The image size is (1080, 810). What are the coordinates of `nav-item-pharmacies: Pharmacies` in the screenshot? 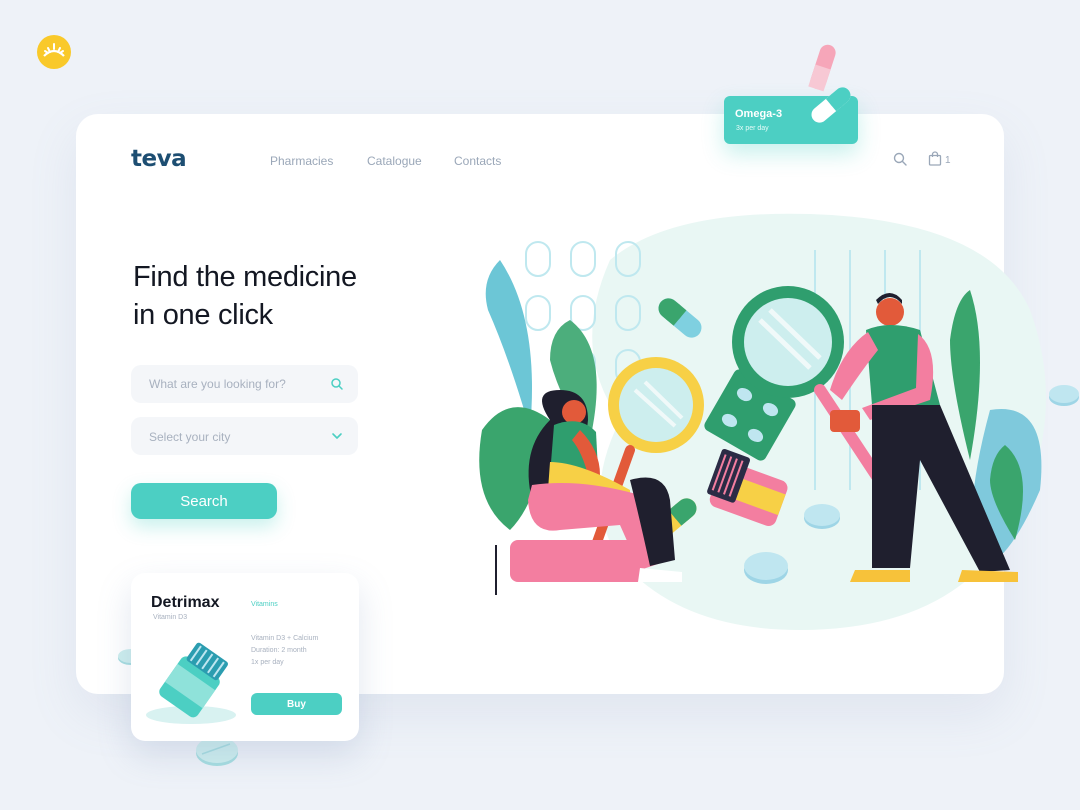 It's located at (301, 161).